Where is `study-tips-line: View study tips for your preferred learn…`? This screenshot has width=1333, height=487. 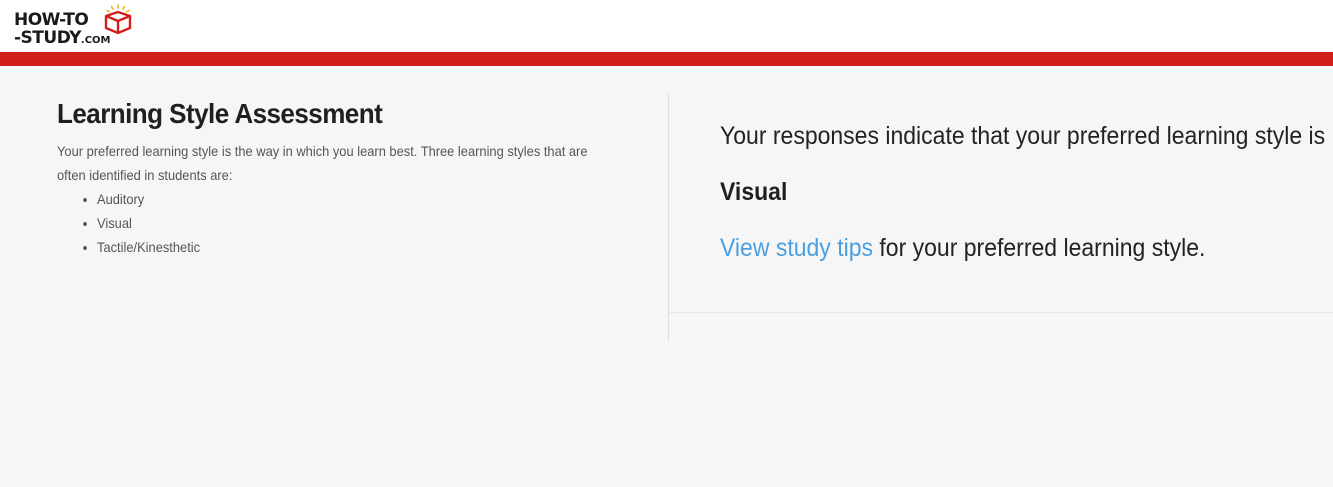
study-tips-line: View study tips for your preferred learn… is located at coordinates (1002, 248).